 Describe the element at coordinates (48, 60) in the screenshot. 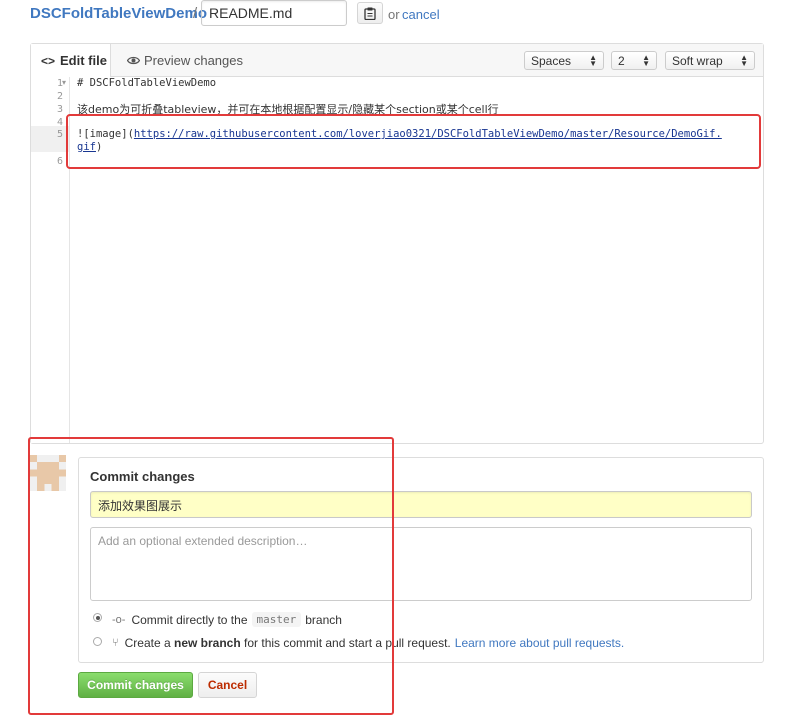

I see `code-icon: <>` at that location.